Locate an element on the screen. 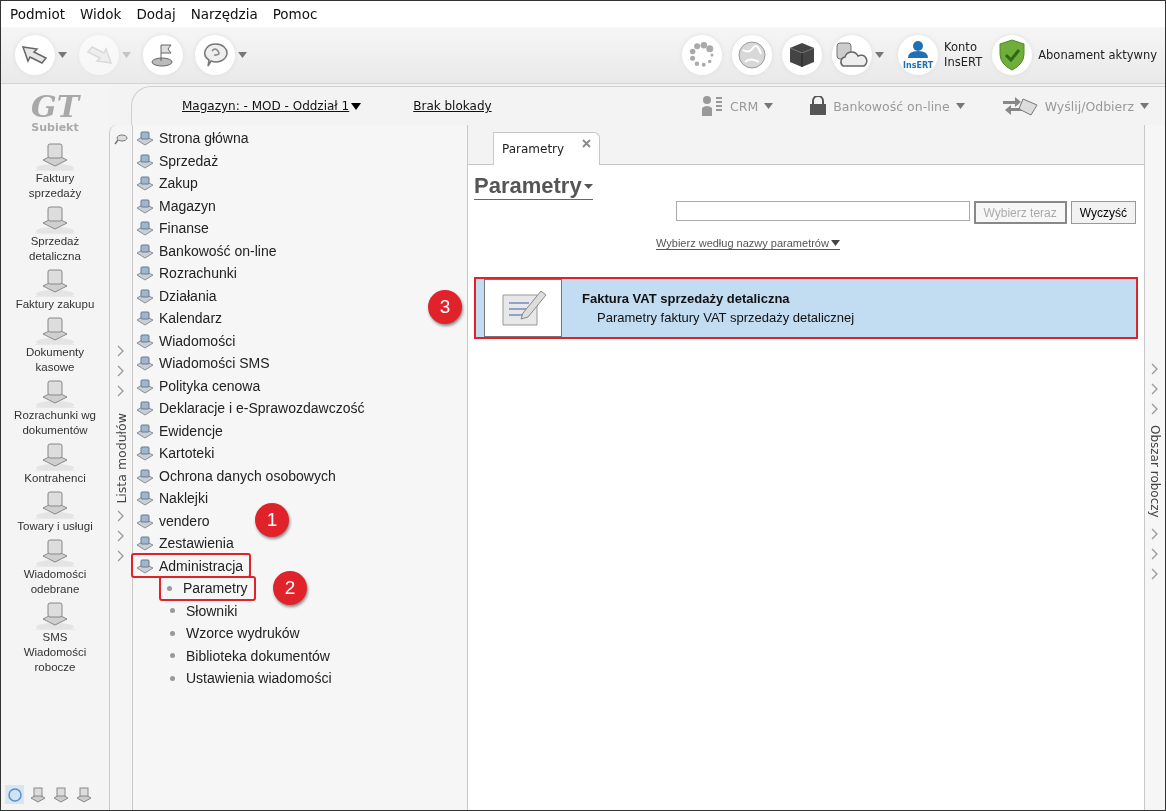 The width and height of the screenshot is (1166, 811). submodule-item: Parametry is located at coordinates (207, 588).